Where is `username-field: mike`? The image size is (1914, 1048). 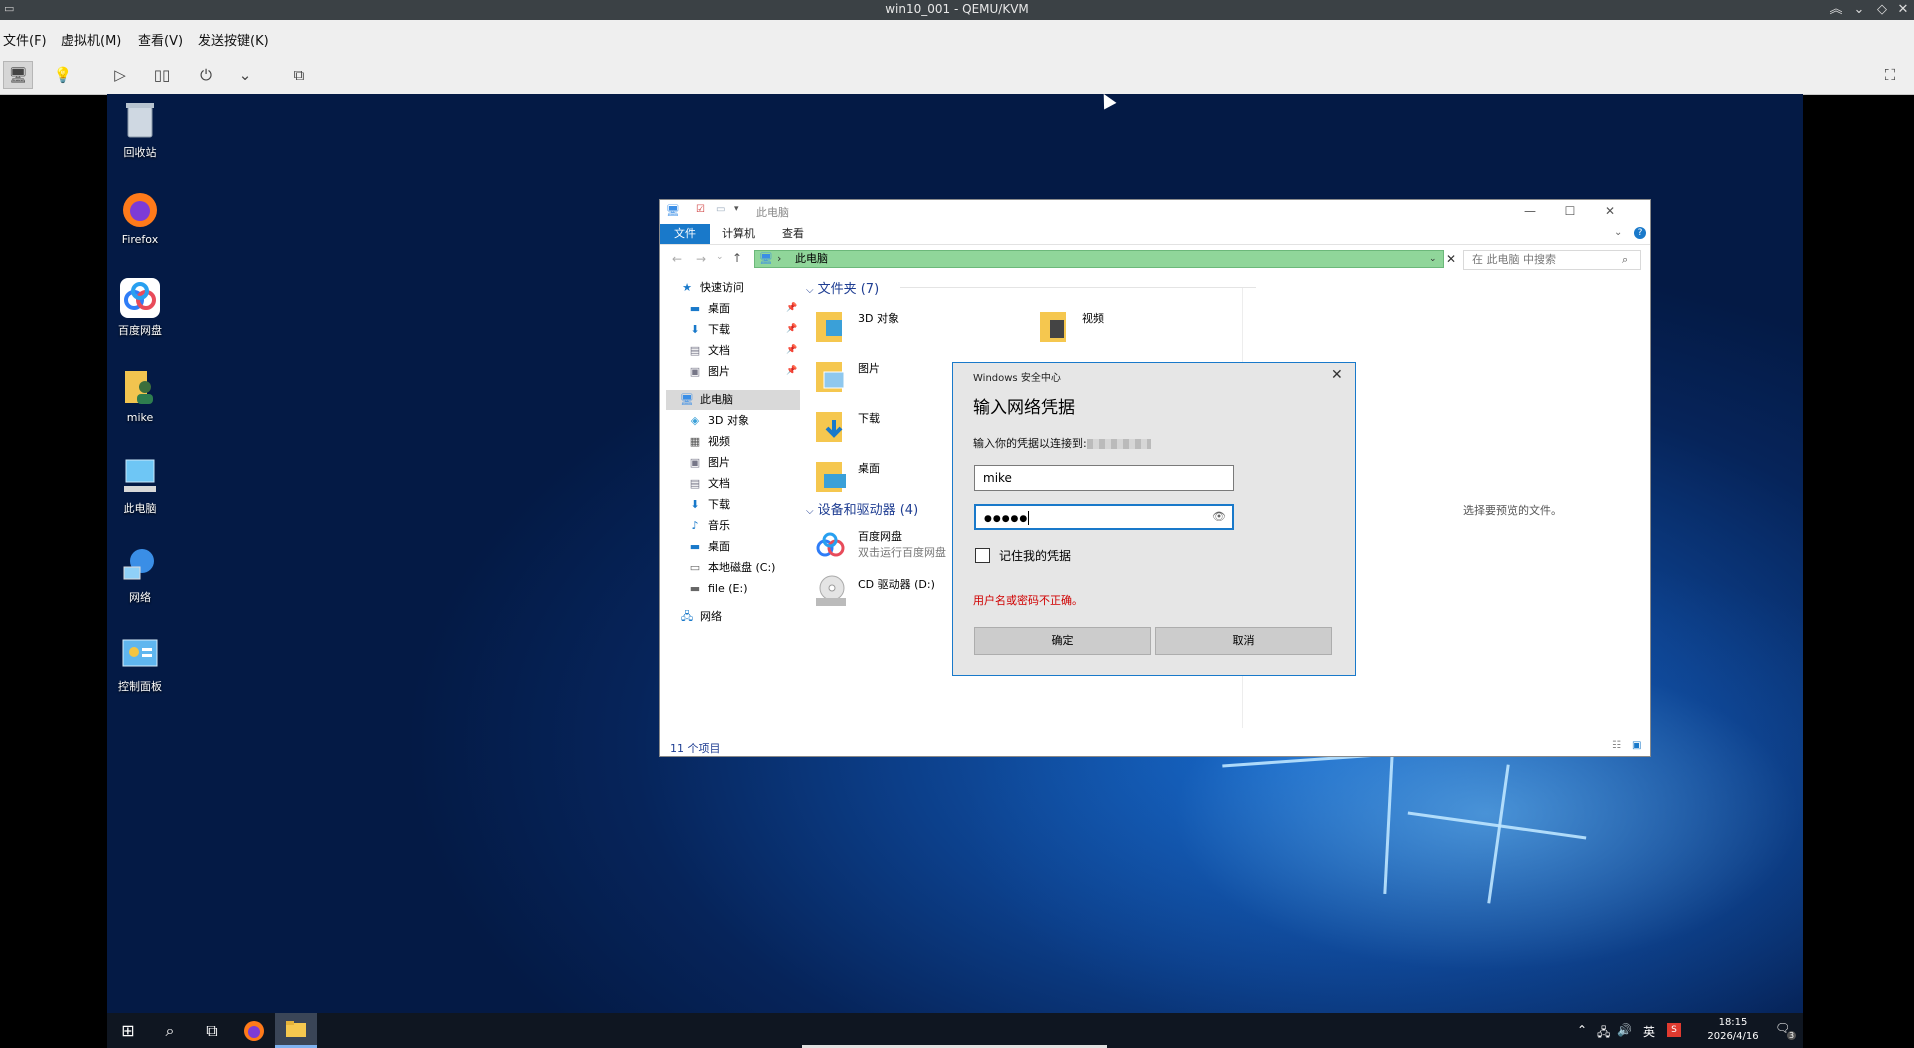
username-field: mike is located at coordinates (1104, 478).